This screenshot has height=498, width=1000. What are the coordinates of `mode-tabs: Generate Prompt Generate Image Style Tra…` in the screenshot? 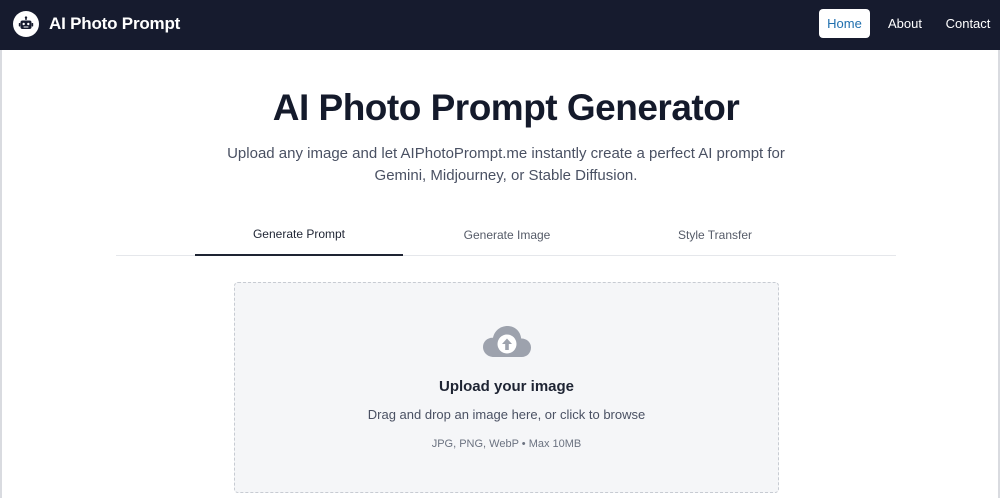 It's located at (506, 235).